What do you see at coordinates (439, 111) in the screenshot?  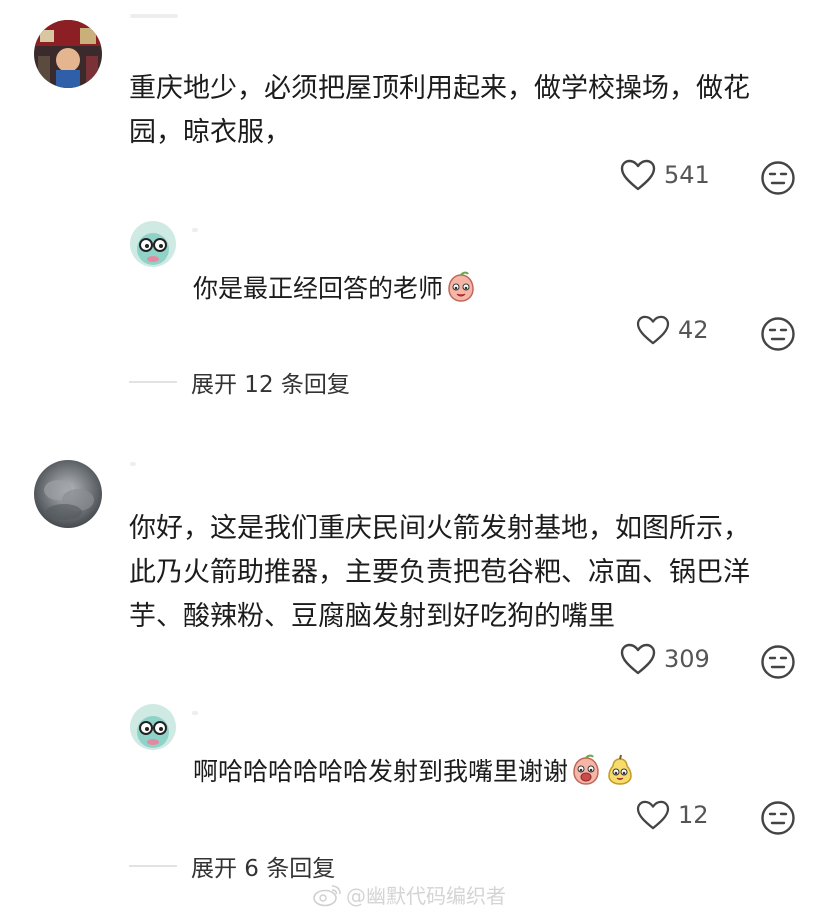 I see `comment-1-text: 重庆地少，必须把屋顶利用起来，做学校操场，做花 园，晾衣服，` at bounding box center [439, 111].